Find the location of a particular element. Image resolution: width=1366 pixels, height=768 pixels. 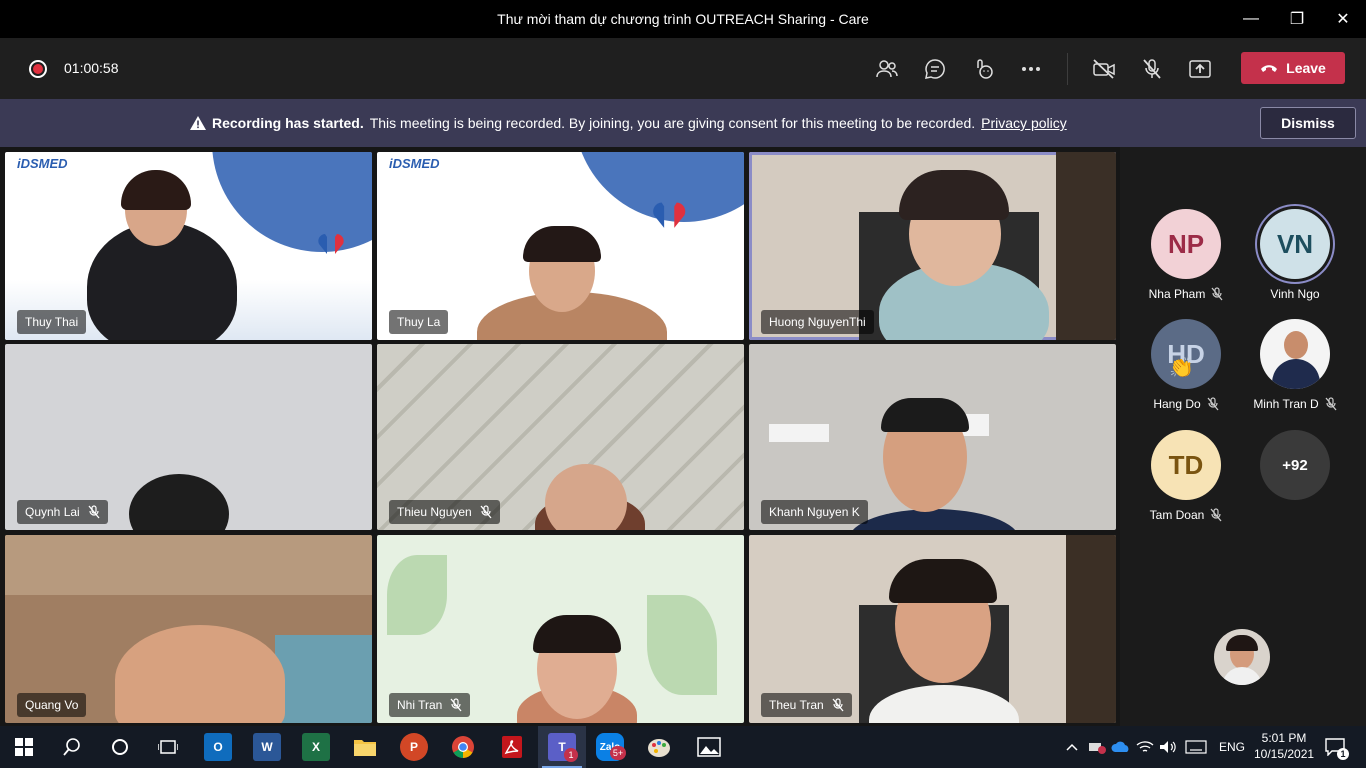

network-warning-icon is located at coordinates (1097, 747).